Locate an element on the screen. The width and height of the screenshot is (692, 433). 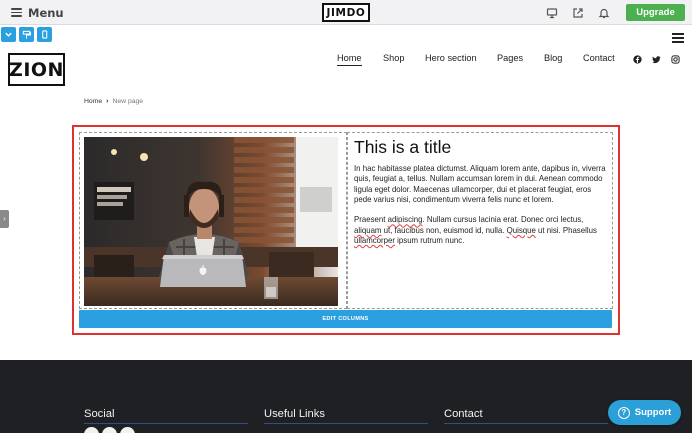
breadcrumb-current: New page is located at coordinates (128, 101).